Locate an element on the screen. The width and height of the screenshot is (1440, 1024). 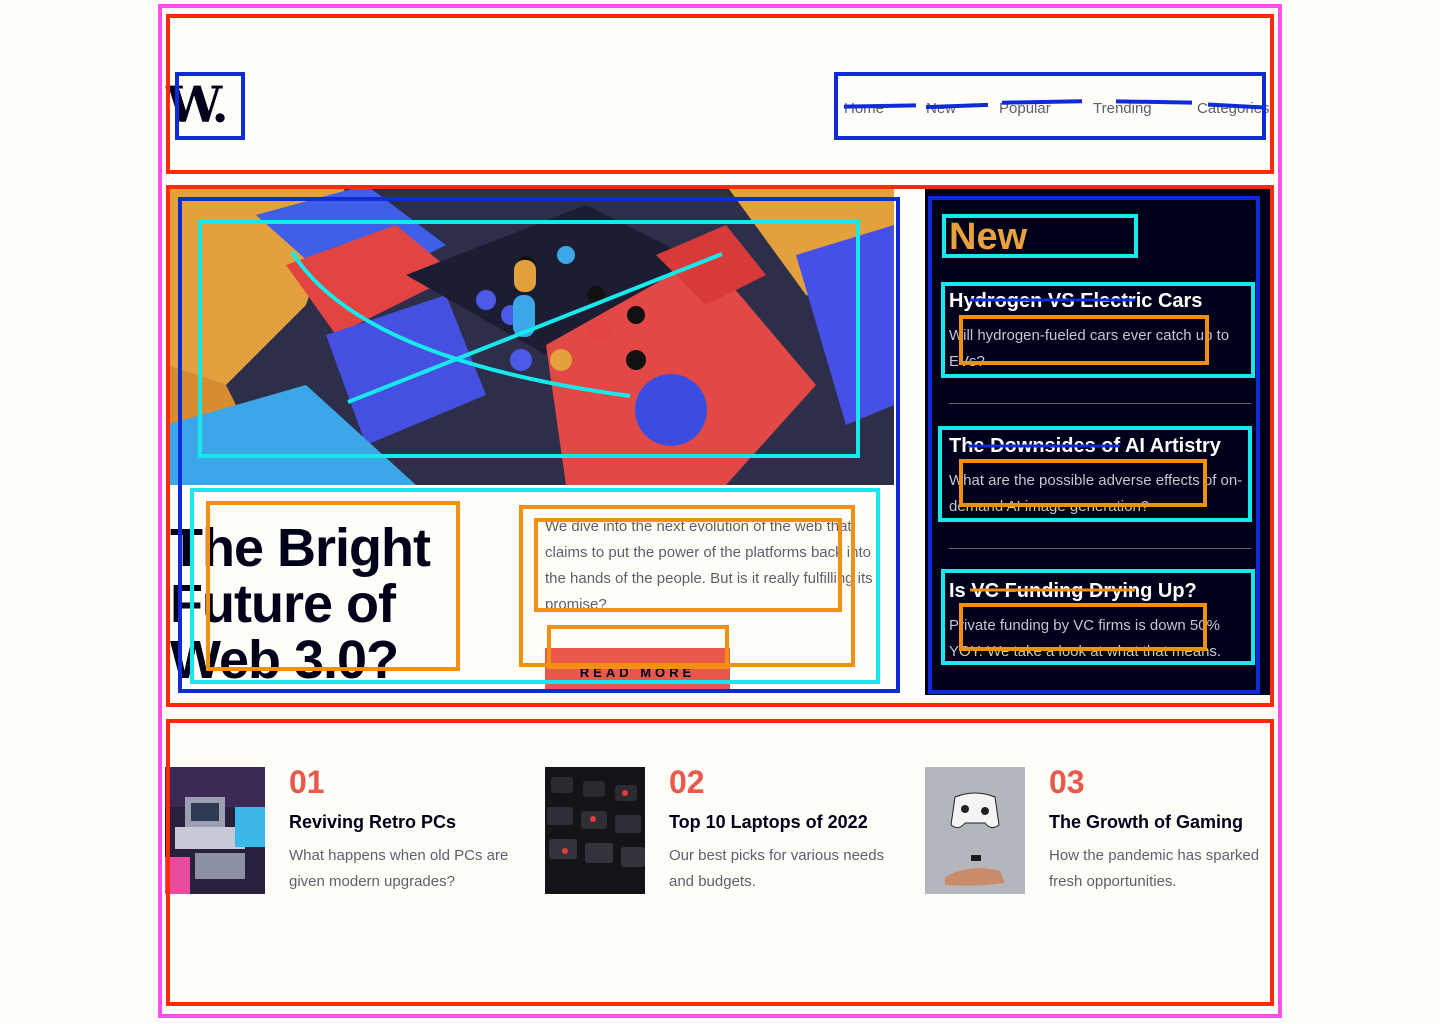
hero-image is located at coordinates (530, 335).